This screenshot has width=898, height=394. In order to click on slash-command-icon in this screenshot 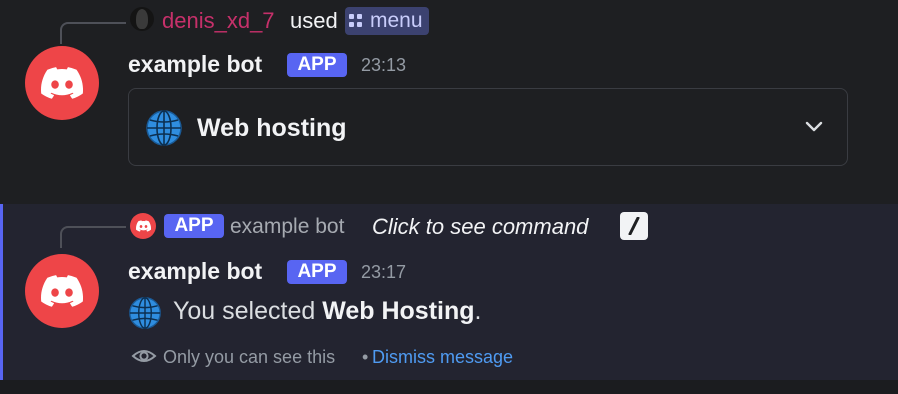, I will do `click(634, 226)`.